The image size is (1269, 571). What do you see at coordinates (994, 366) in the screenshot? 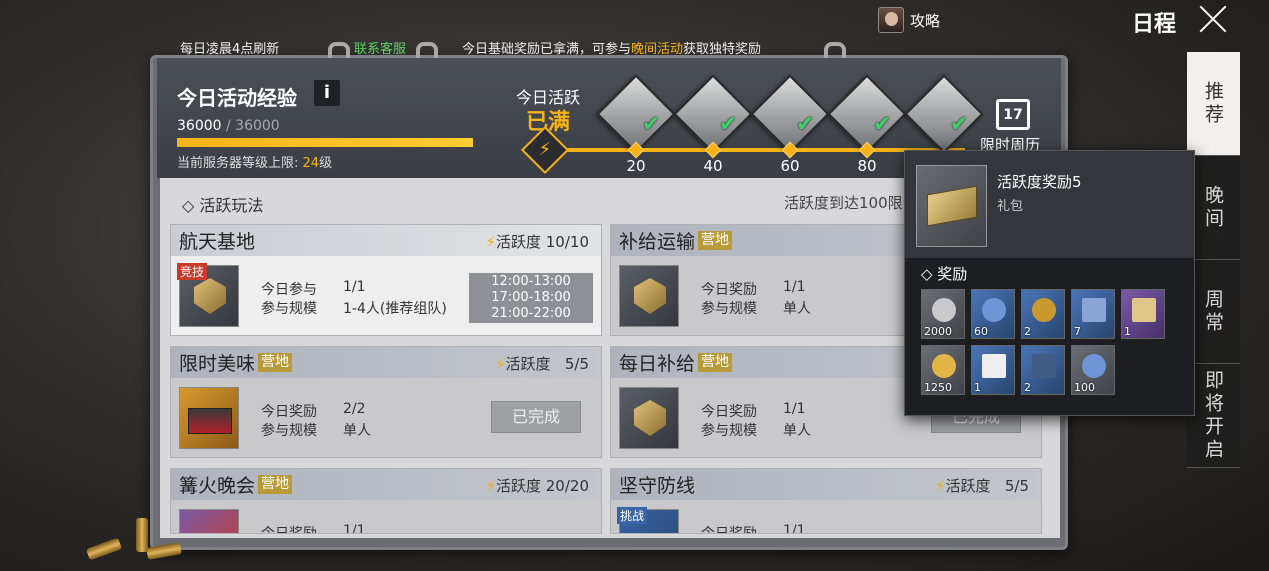
I see `document-icon` at bounding box center [994, 366].